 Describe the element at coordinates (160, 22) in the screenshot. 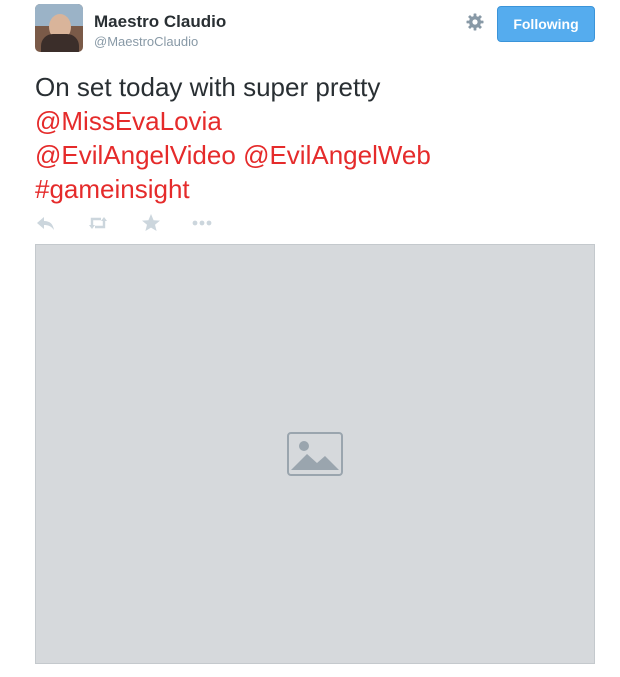

I see `user-name: Maestro Claudio` at that location.